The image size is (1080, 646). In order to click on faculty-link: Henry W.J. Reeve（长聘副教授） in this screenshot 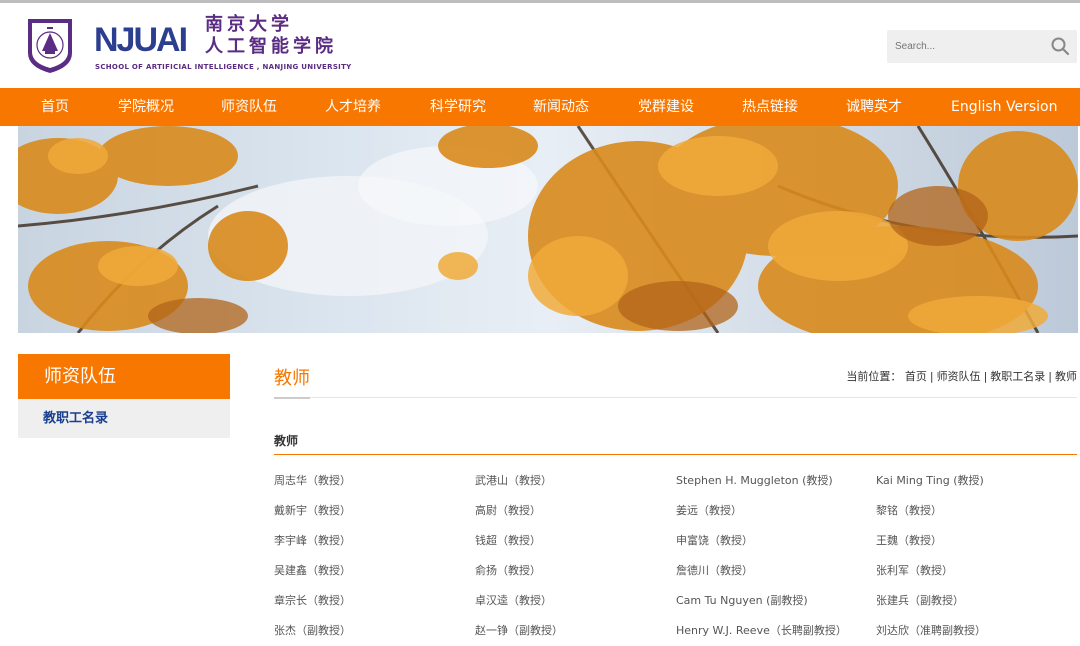, I will do `click(761, 630)`.